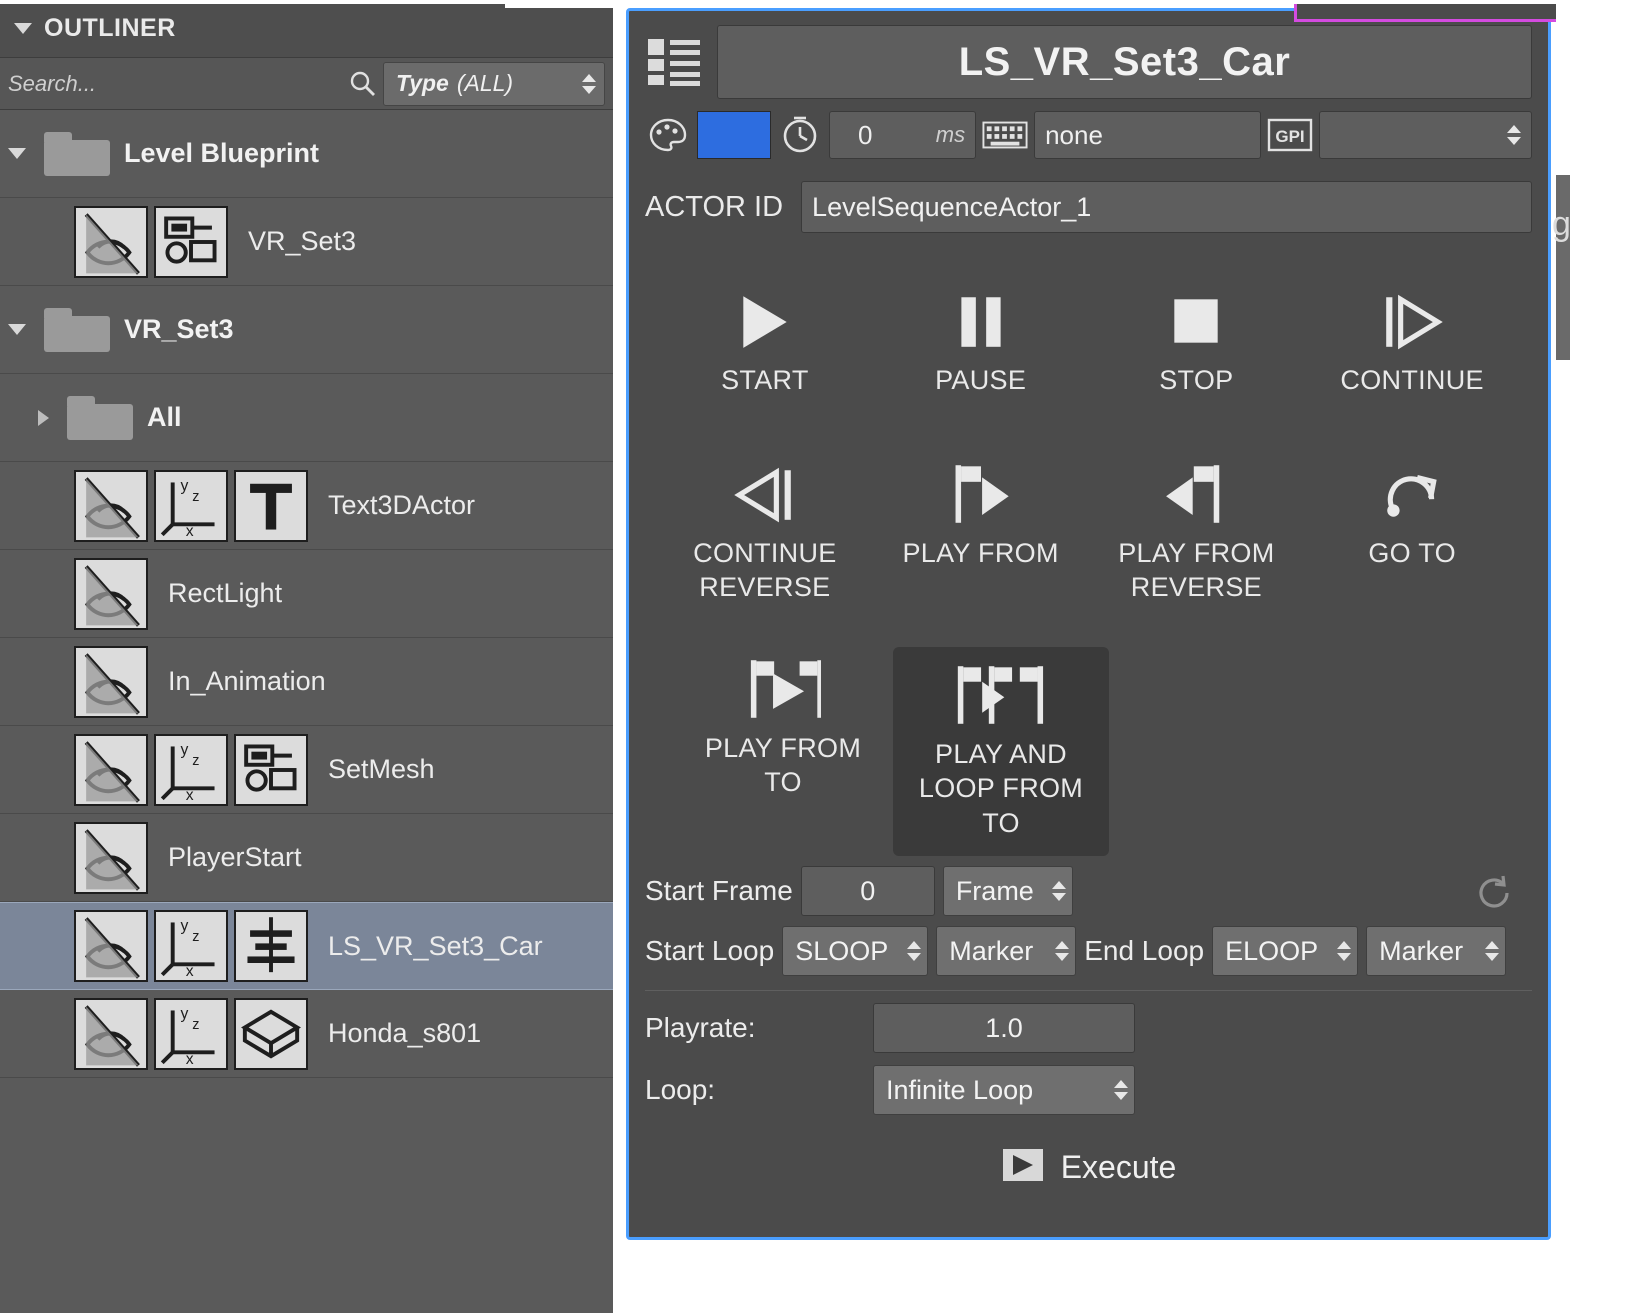 This screenshot has width=1637, height=1313. What do you see at coordinates (191, 241) in the screenshot?
I see `blueprint-icon` at bounding box center [191, 241].